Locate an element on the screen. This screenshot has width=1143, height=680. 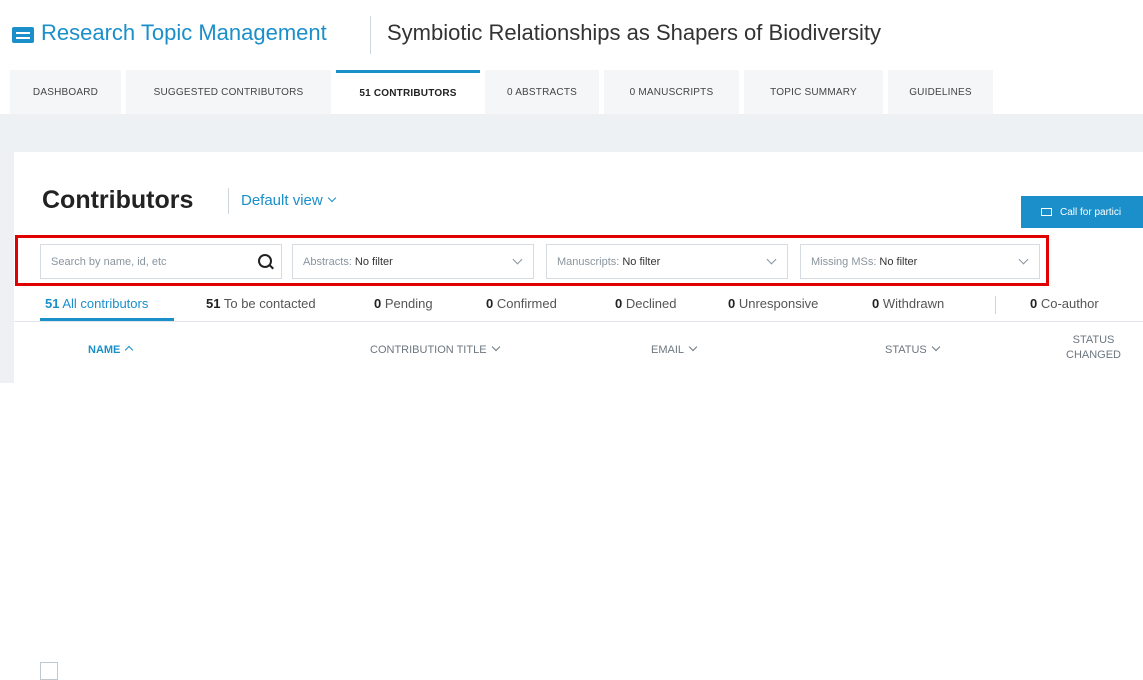
mail-icon is located at coordinates (1046, 212).